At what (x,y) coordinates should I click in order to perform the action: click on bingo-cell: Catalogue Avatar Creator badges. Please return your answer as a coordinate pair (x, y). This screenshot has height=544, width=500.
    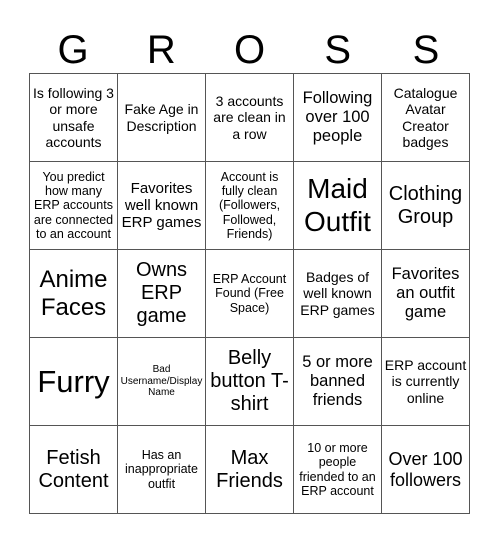
    Looking at the image, I should click on (426, 118).